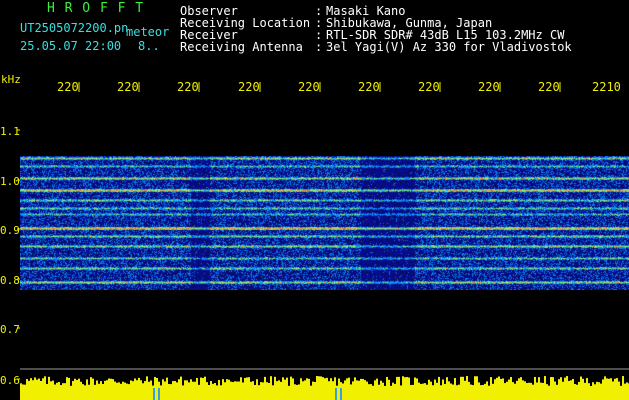  Describe the element at coordinates (11, 79) in the screenshot. I see `y-axis-unit: kHz` at that location.